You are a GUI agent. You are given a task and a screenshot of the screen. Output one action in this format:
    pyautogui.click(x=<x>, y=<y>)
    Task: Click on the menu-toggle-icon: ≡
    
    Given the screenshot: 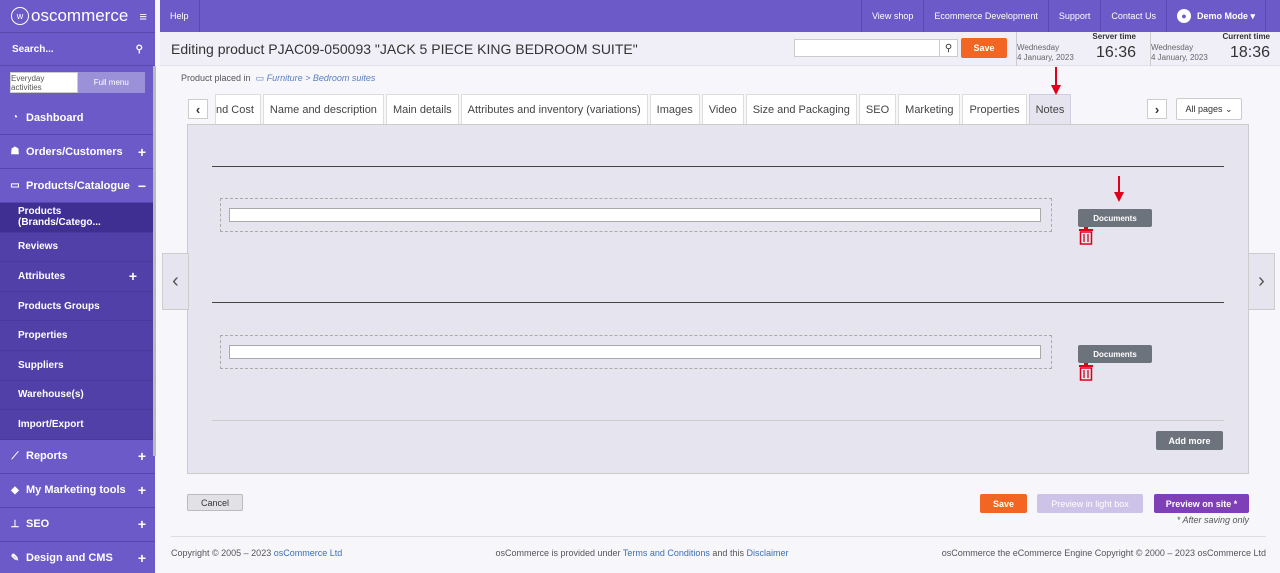 What is the action you would take?
    pyautogui.click(x=143, y=16)
    